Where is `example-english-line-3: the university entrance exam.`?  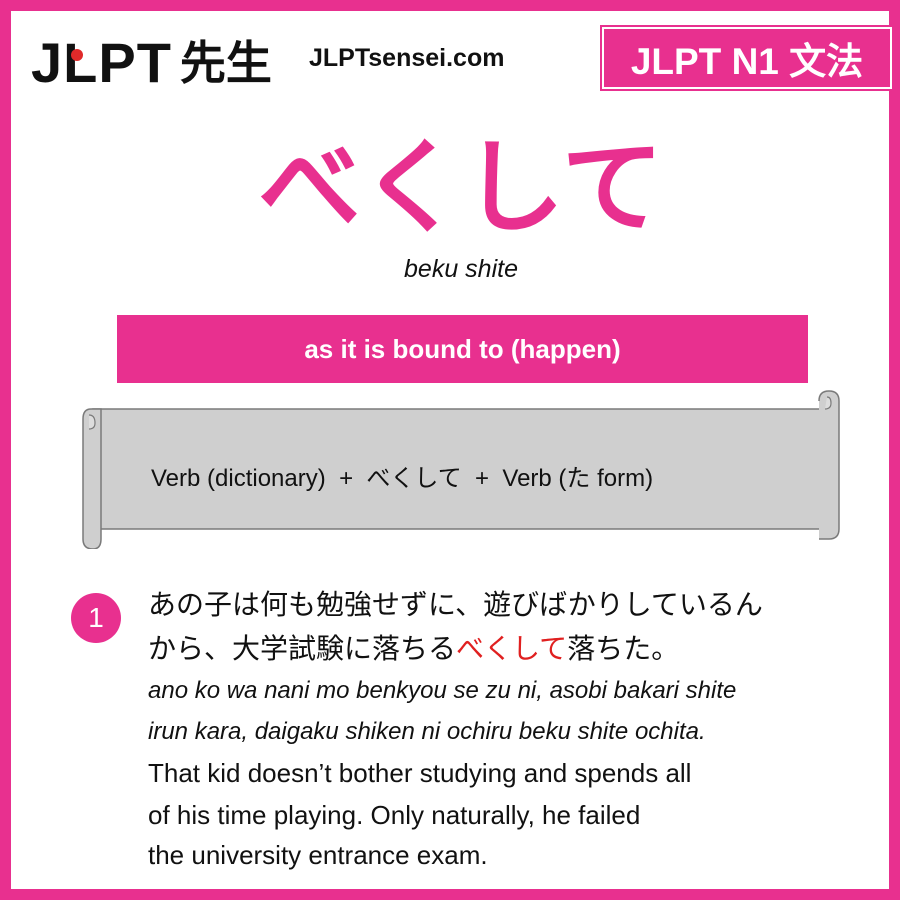
example-english-line-3: the university entrance exam. is located at coordinates (318, 855).